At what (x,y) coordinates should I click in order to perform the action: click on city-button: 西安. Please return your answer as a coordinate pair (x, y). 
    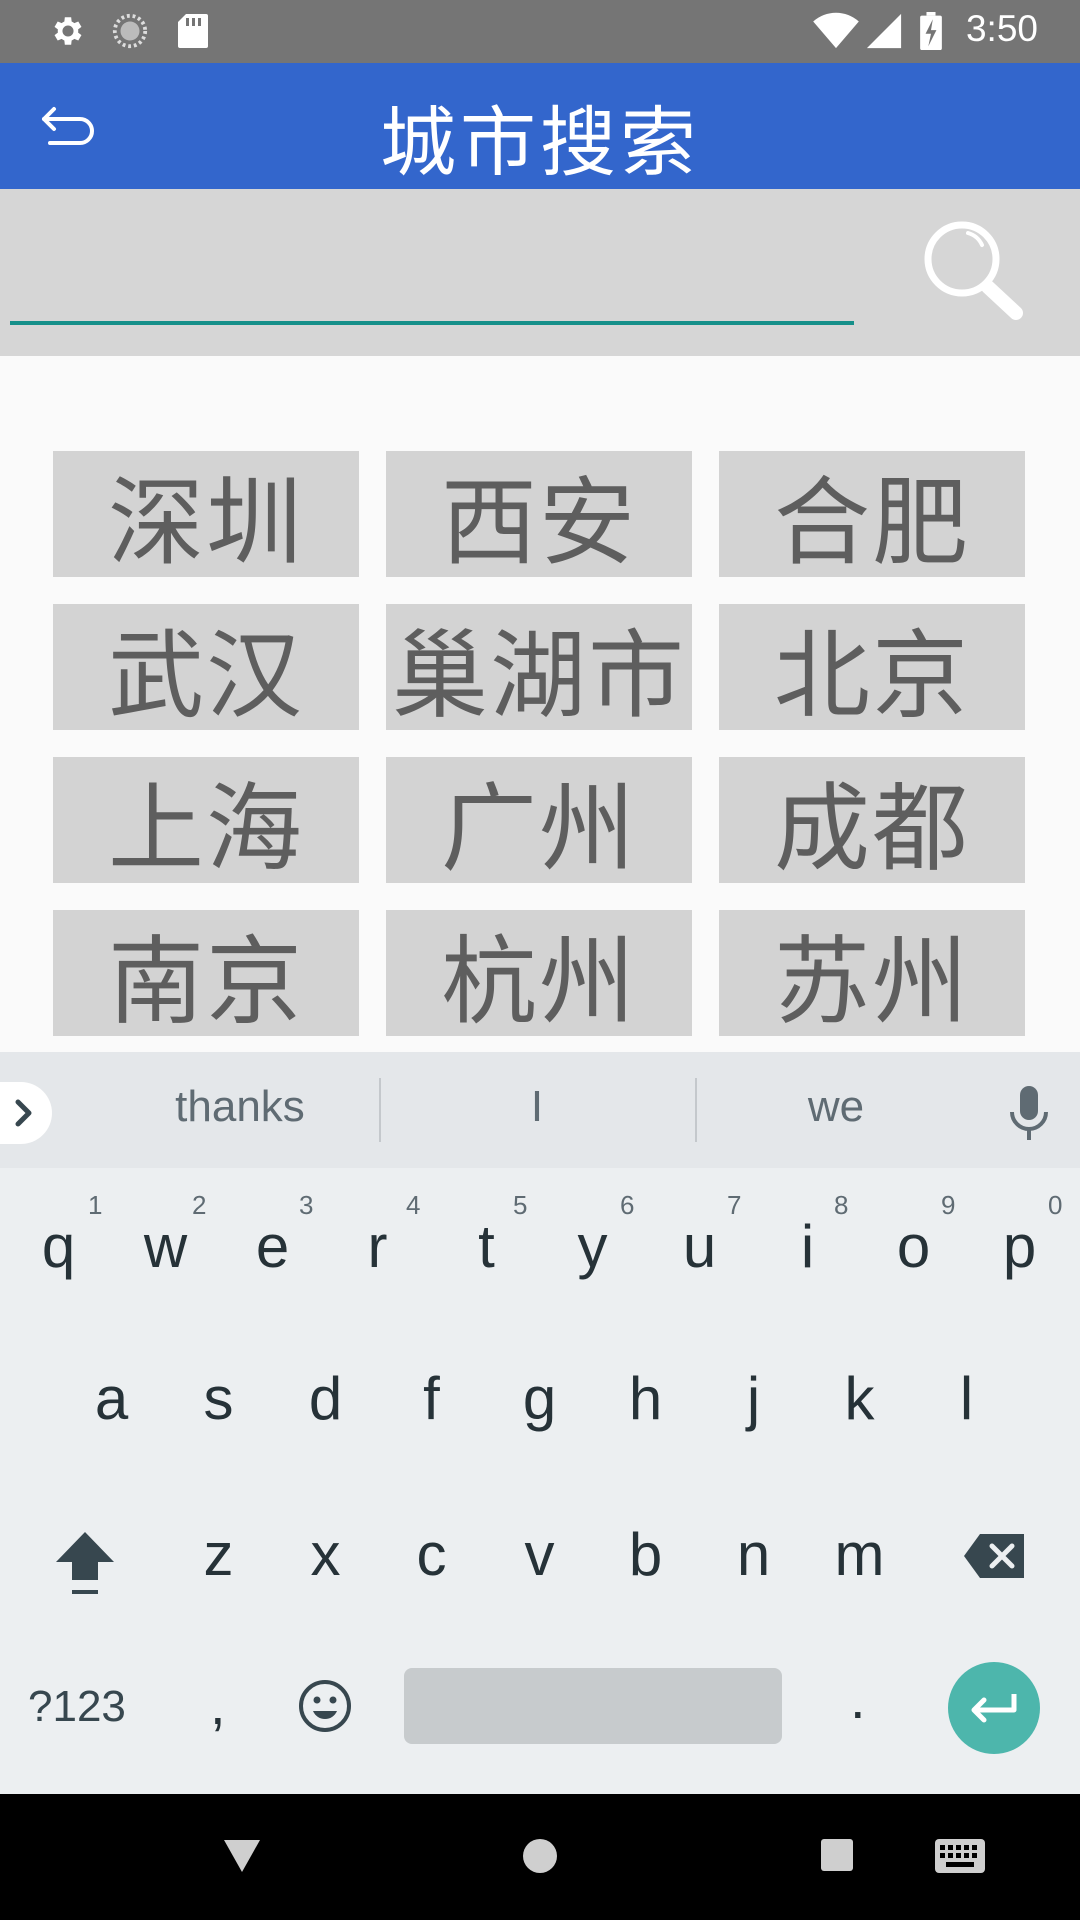
    Looking at the image, I should click on (539, 515).